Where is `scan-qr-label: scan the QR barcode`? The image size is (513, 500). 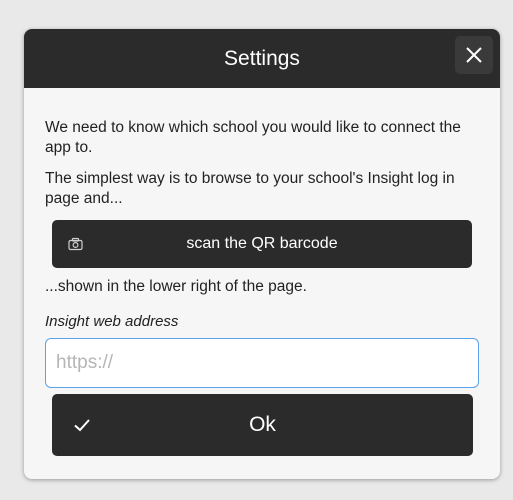 scan-qr-label: scan the QR barcode is located at coordinates (262, 243).